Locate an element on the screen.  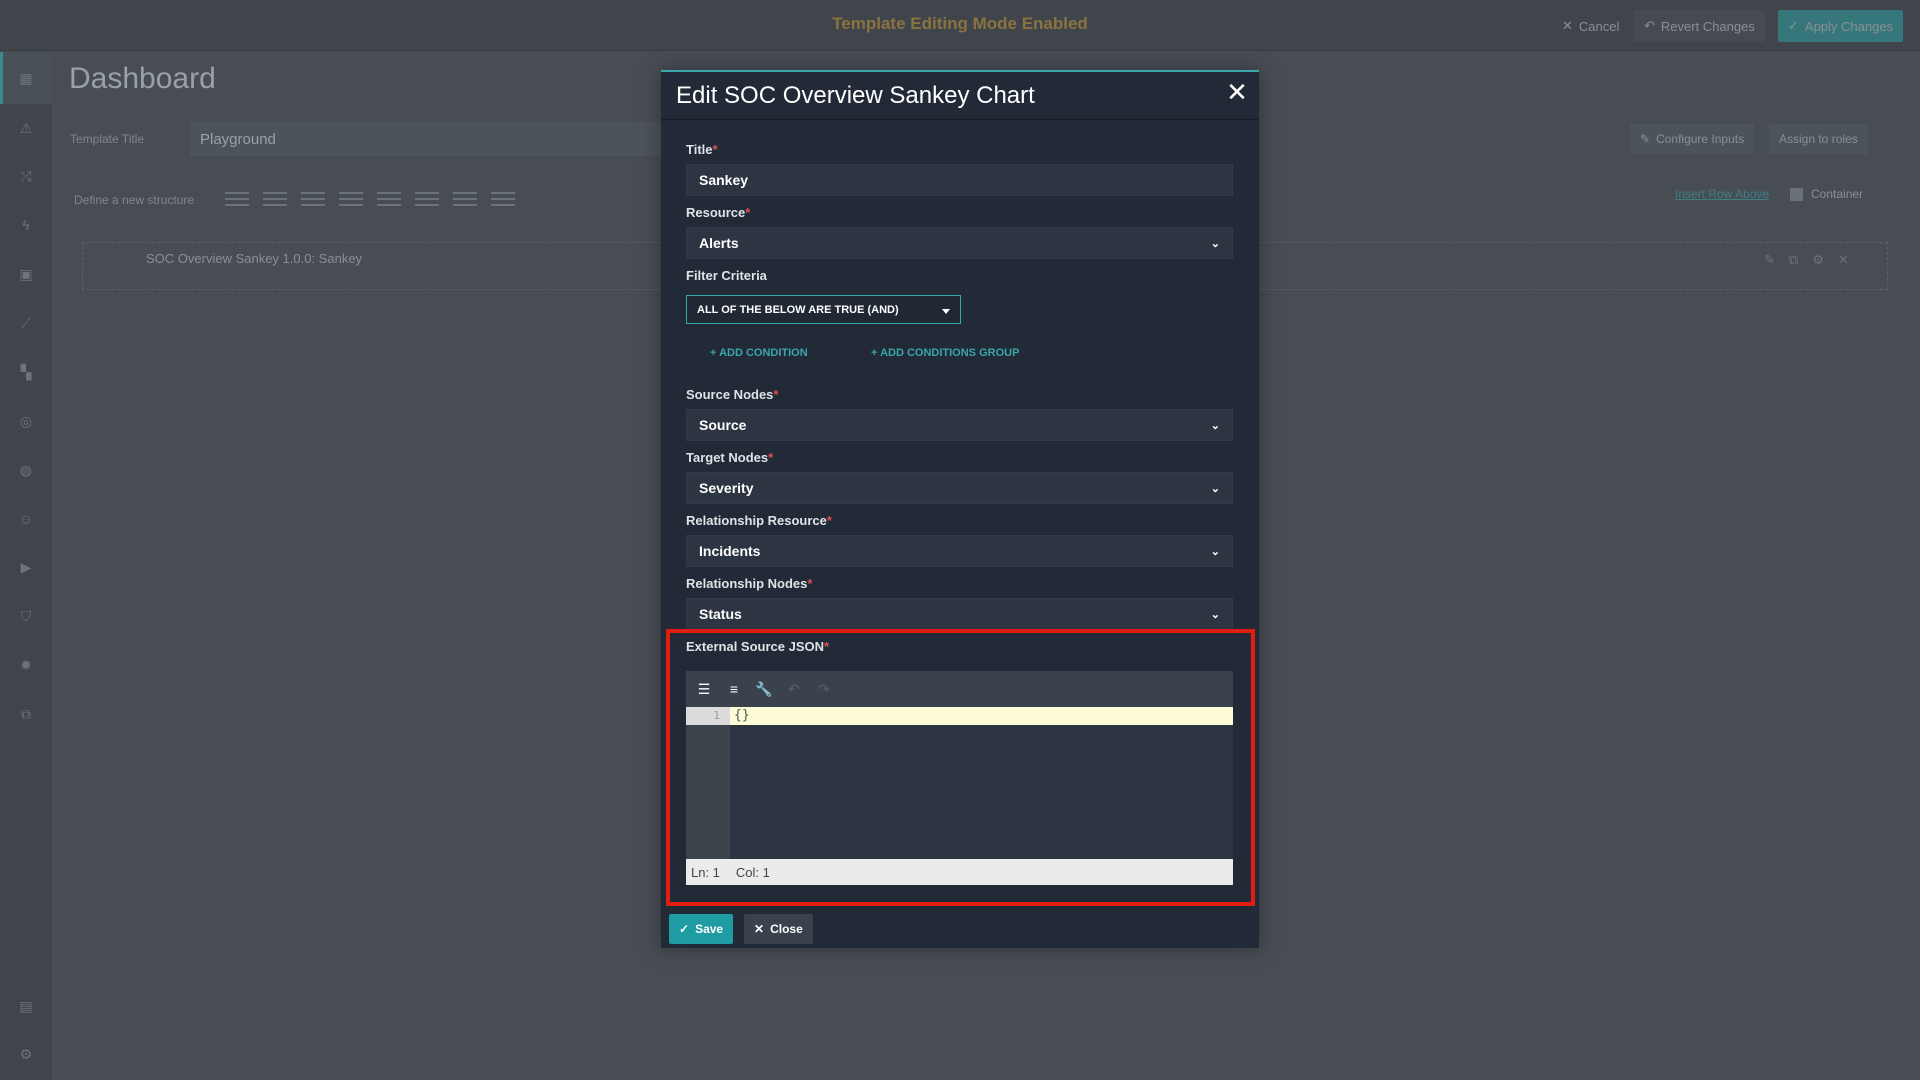
json-editor: ☰ ≡ 🔧 ↶ ↷ 1 {} Ln: 1 Col: 1 is located at coordinates (959, 778).